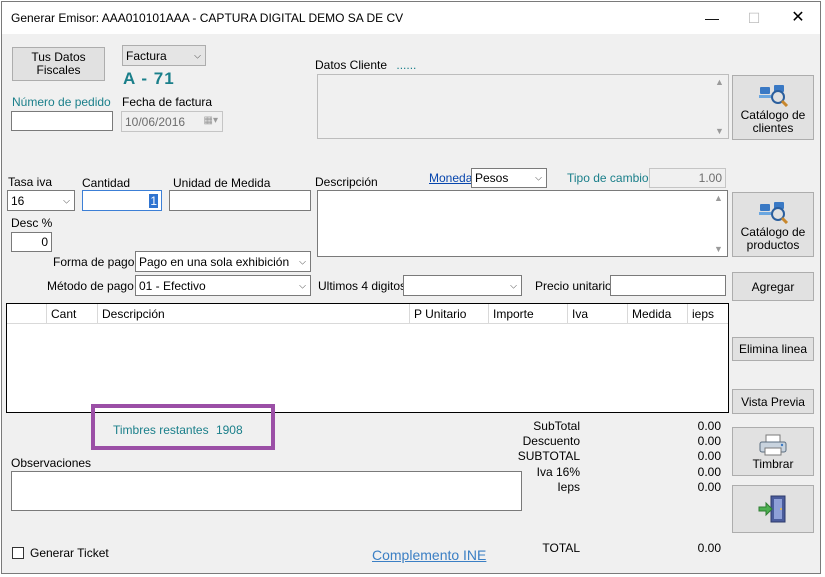 This screenshot has width=825, height=577. What do you see at coordinates (122, 200) in the screenshot?
I see `cantidad-input: 1` at bounding box center [122, 200].